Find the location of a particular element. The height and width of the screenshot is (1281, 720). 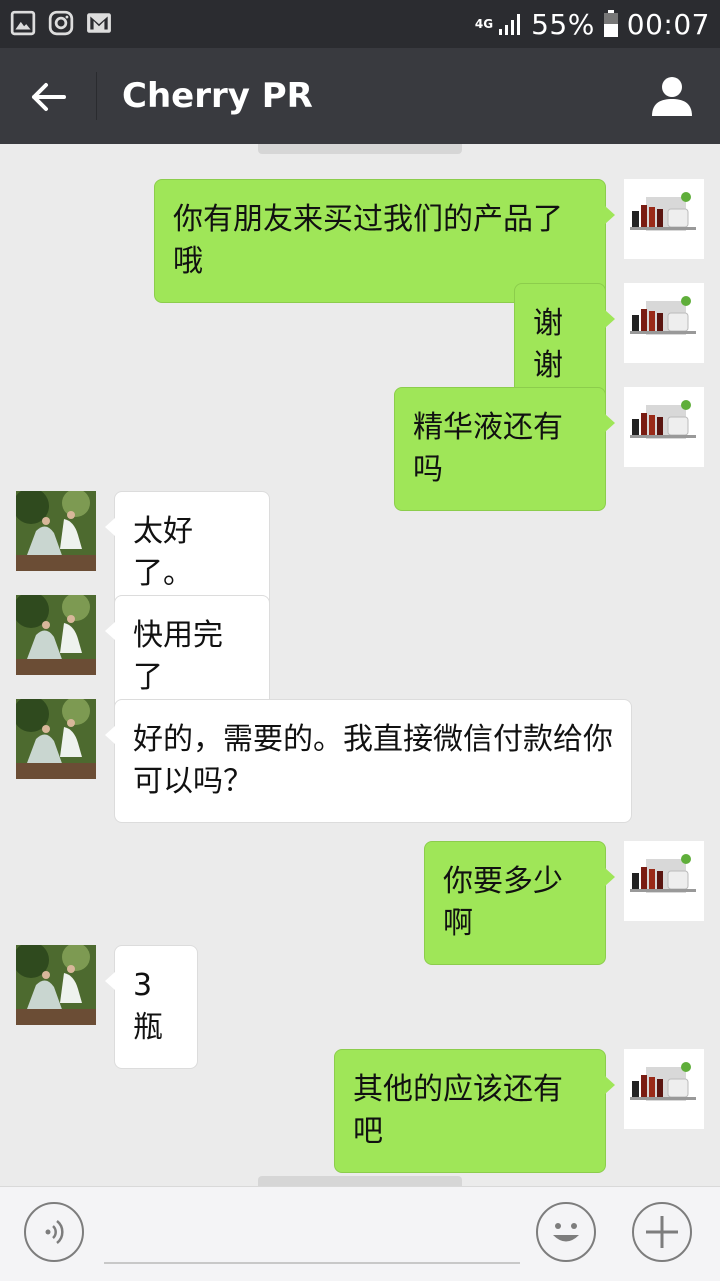

chat-header: Cherry PR is located at coordinates (360, 96).